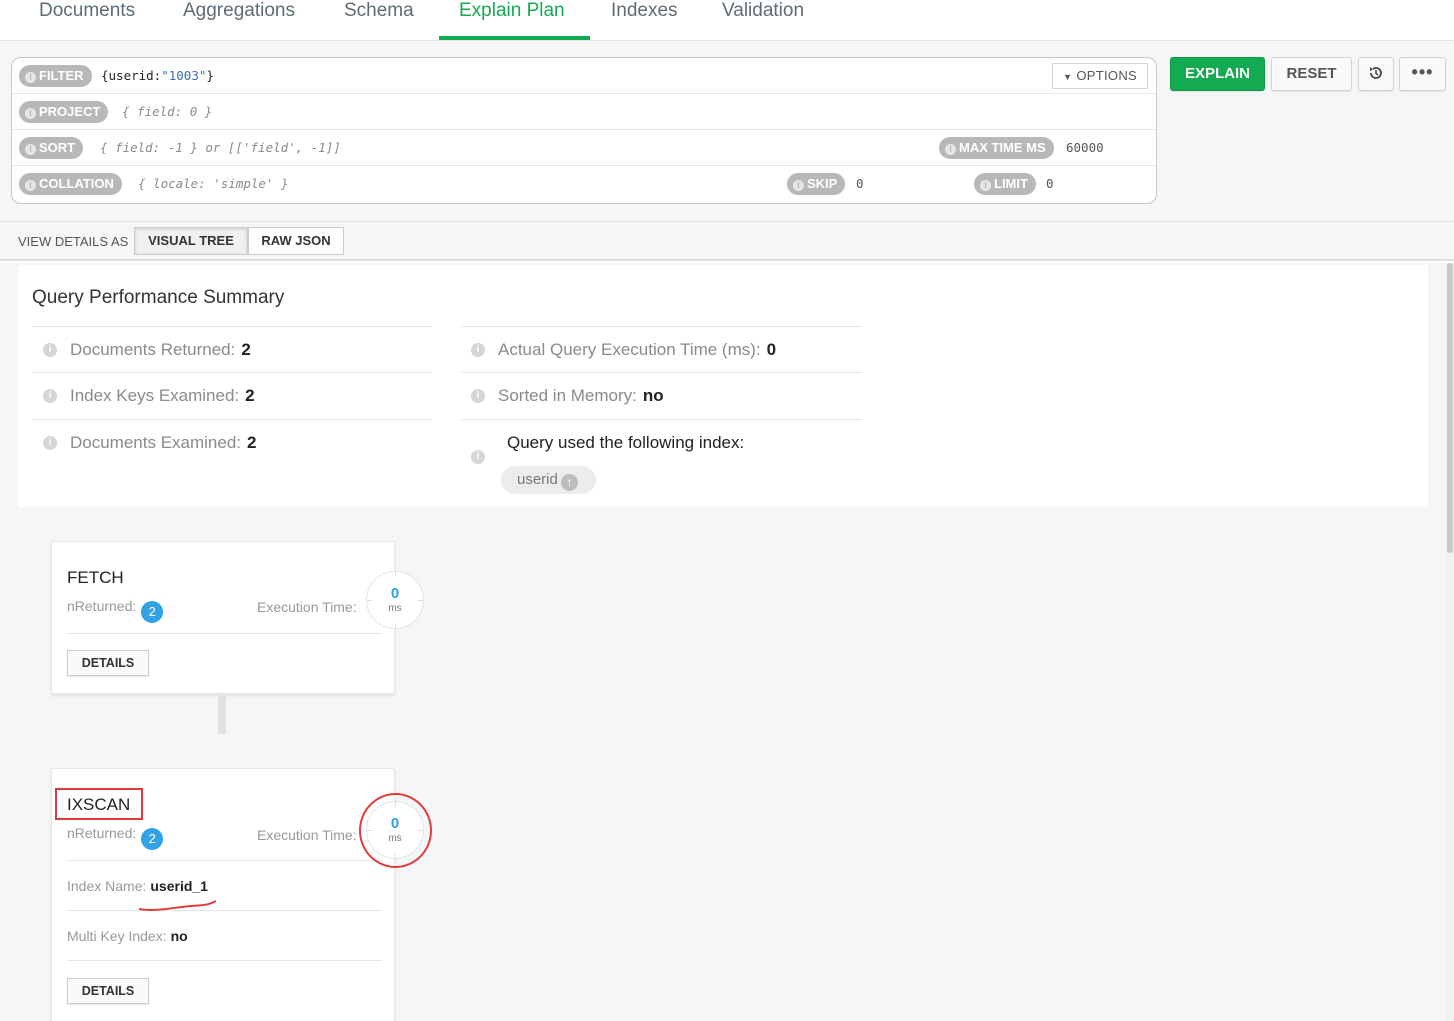 The height and width of the screenshot is (1021, 1454). What do you see at coordinates (191, 241) in the screenshot?
I see `visual-tree-button: VISUAL TREE` at bounding box center [191, 241].